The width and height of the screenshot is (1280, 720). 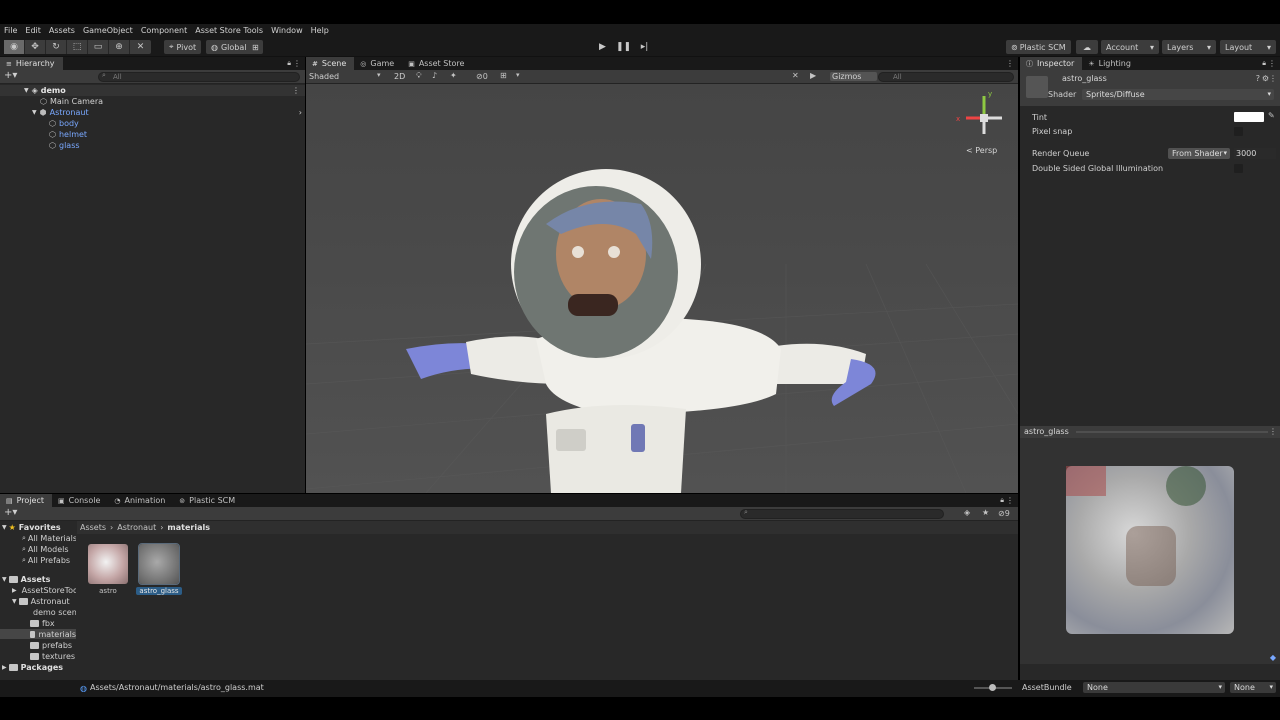 What do you see at coordinates (31, 63) in the screenshot?
I see `tab-hierarchy: ≡ Hierarchy` at bounding box center [31, 63].